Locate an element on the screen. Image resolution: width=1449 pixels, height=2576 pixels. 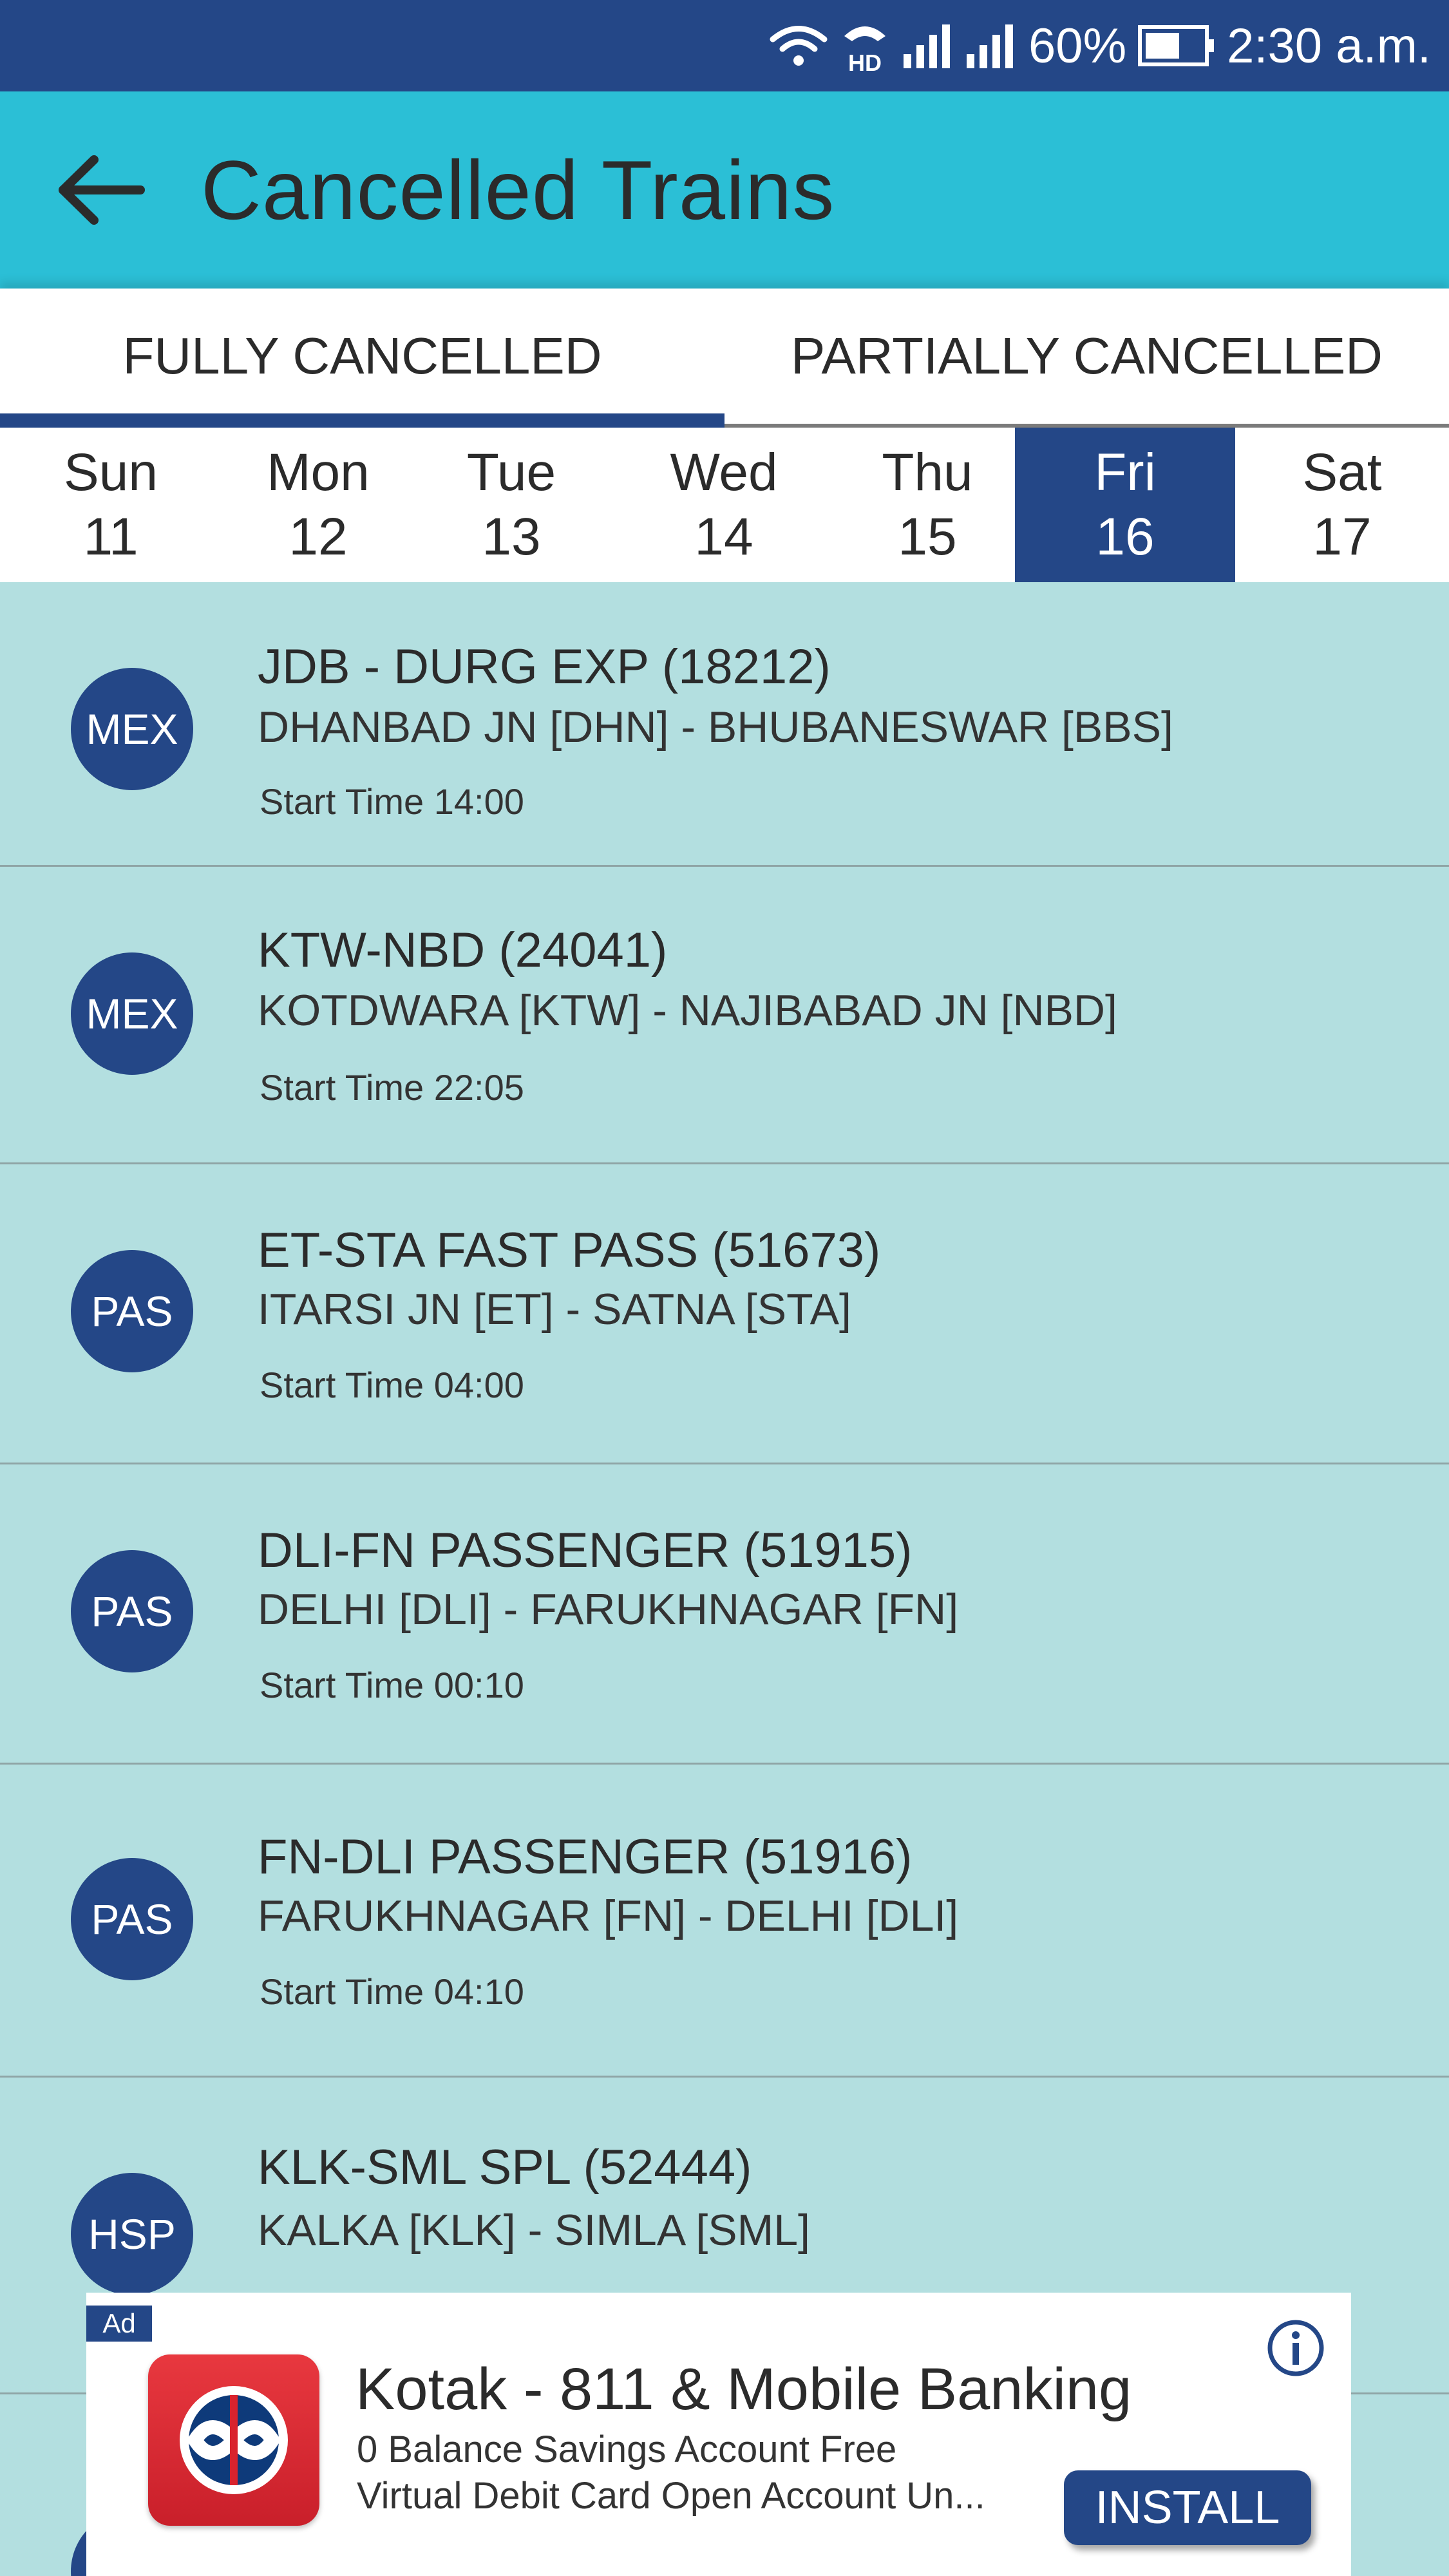
day-wed: Wed 14 is located at coordinates (724, 505).